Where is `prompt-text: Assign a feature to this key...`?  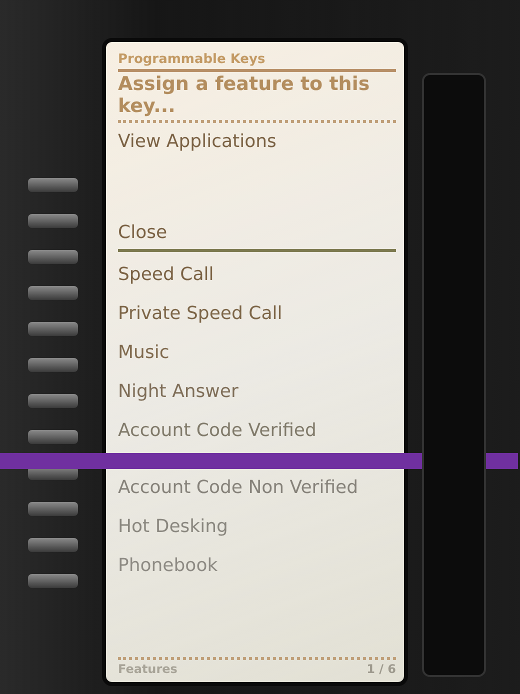
prompt-text: Assign a feature to this key... is located at coordinates (244, 96).